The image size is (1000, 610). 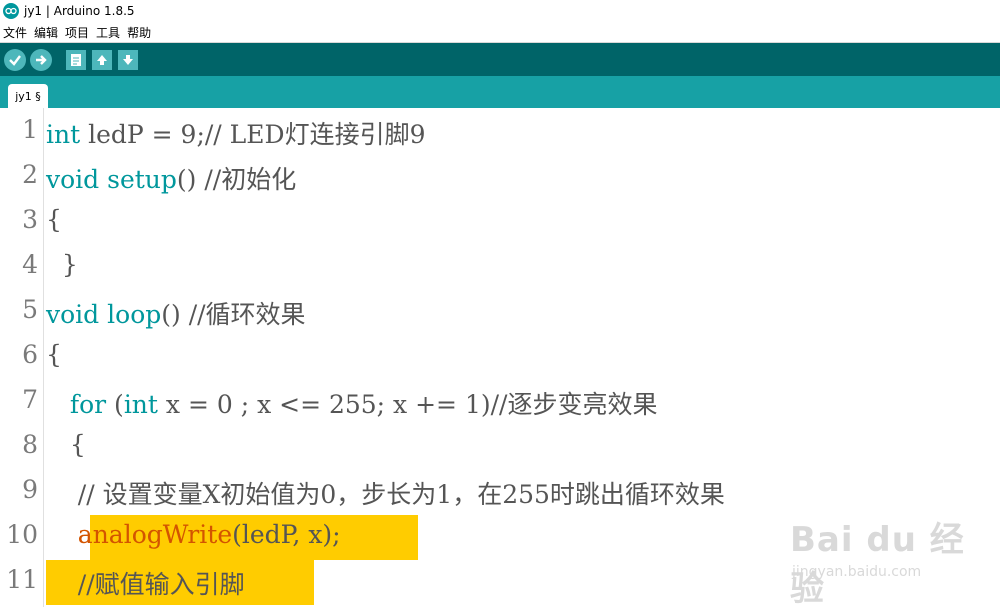 I want to click on line-number: 6, so click(x=30, y=354).